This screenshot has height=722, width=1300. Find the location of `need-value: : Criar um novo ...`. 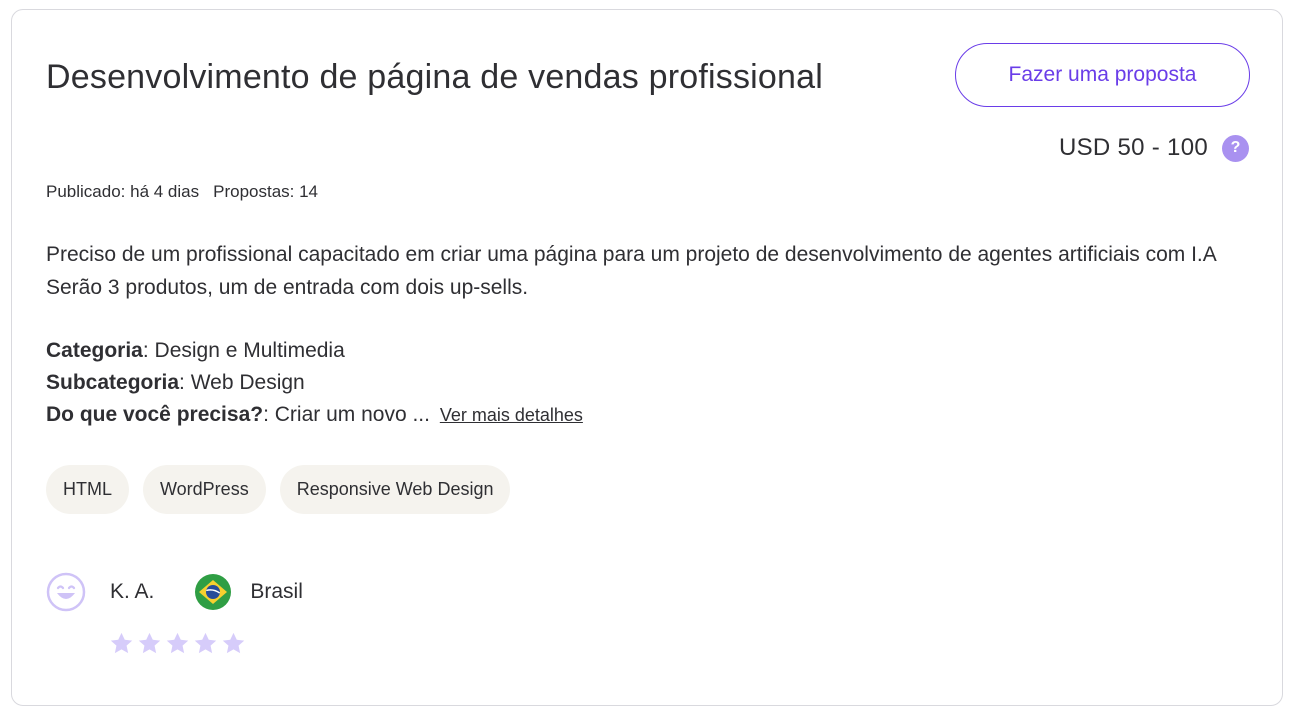

need-value: : Criar um novo ... is located at coordinates (346, 414).